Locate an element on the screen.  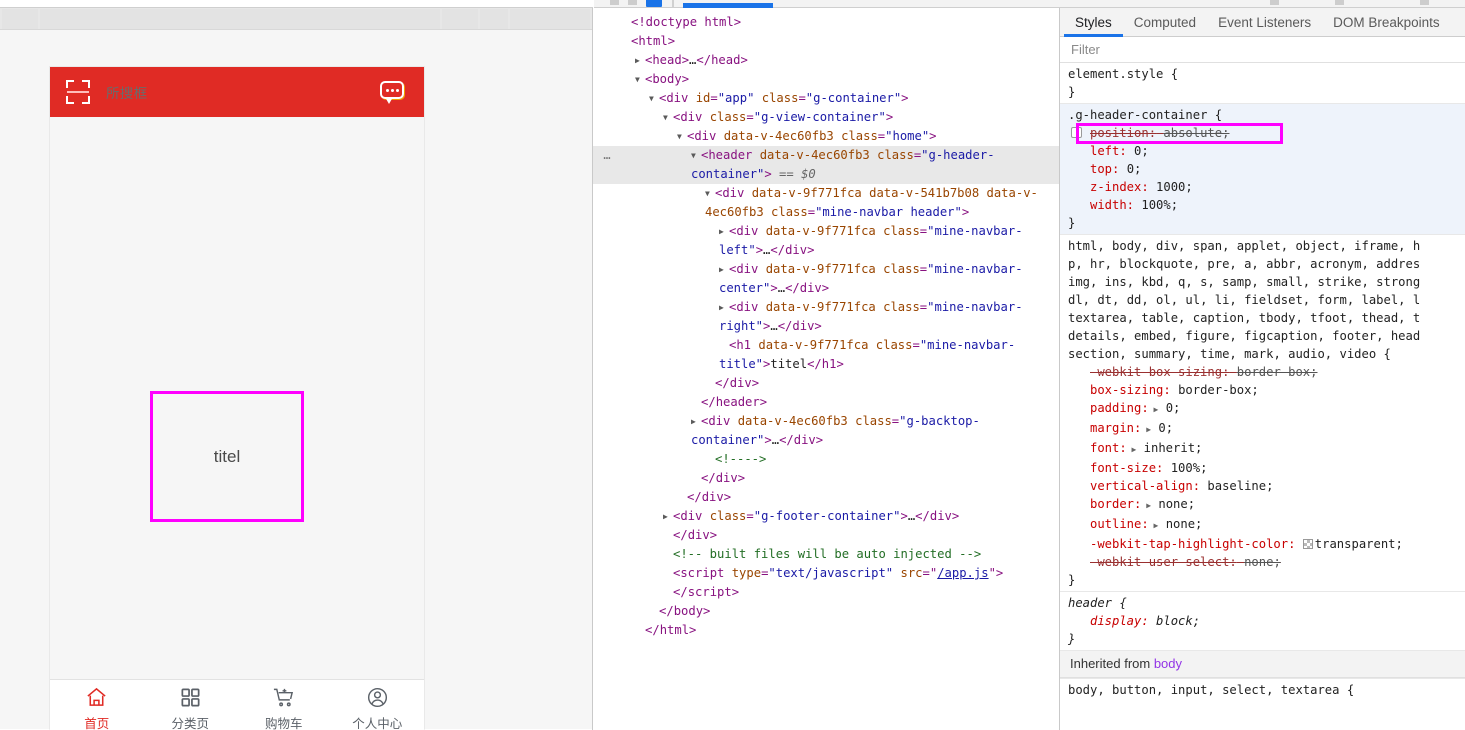
declaration-value: 1000; is located at coordinates (1174, 187).